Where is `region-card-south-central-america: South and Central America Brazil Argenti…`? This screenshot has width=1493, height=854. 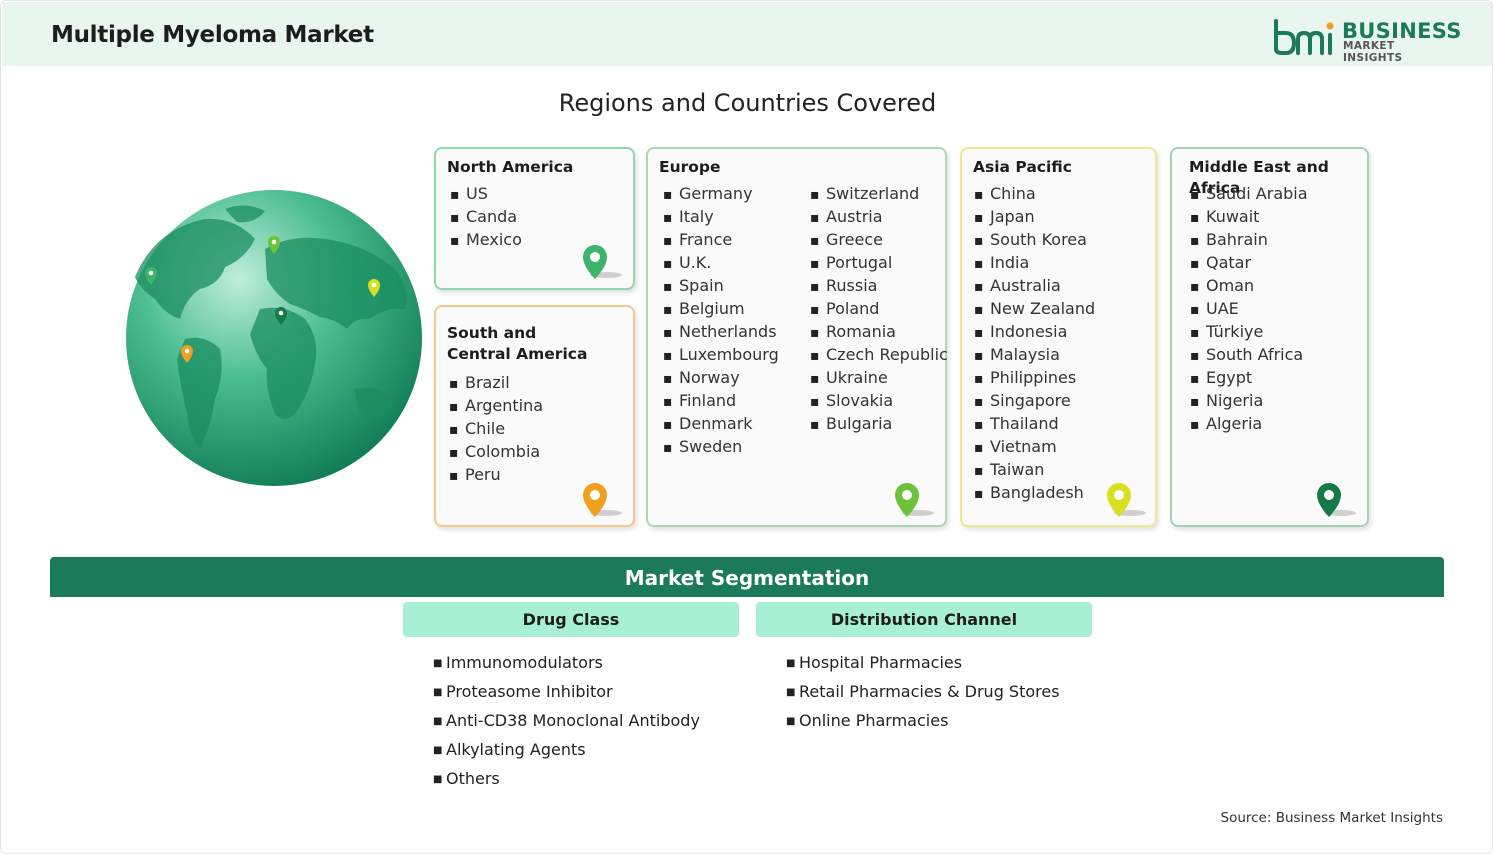 region-card-south-central-america: South and Central America Brazil Argenti… is located at coordinates (534, 416).